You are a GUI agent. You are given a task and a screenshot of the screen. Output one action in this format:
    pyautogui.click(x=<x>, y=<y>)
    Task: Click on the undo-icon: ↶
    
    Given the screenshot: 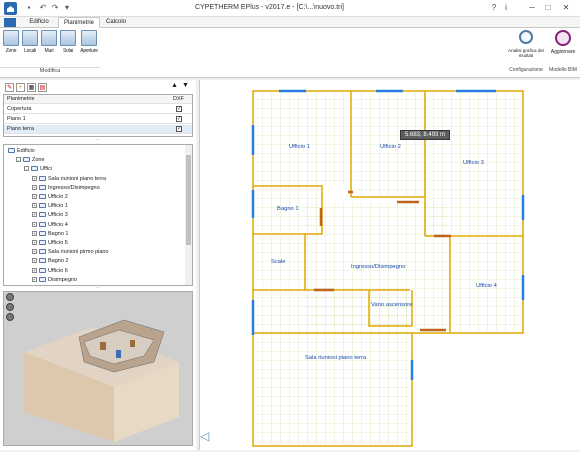 What is the action you would take?
    pyautogui.click(x=43, y=8)
    